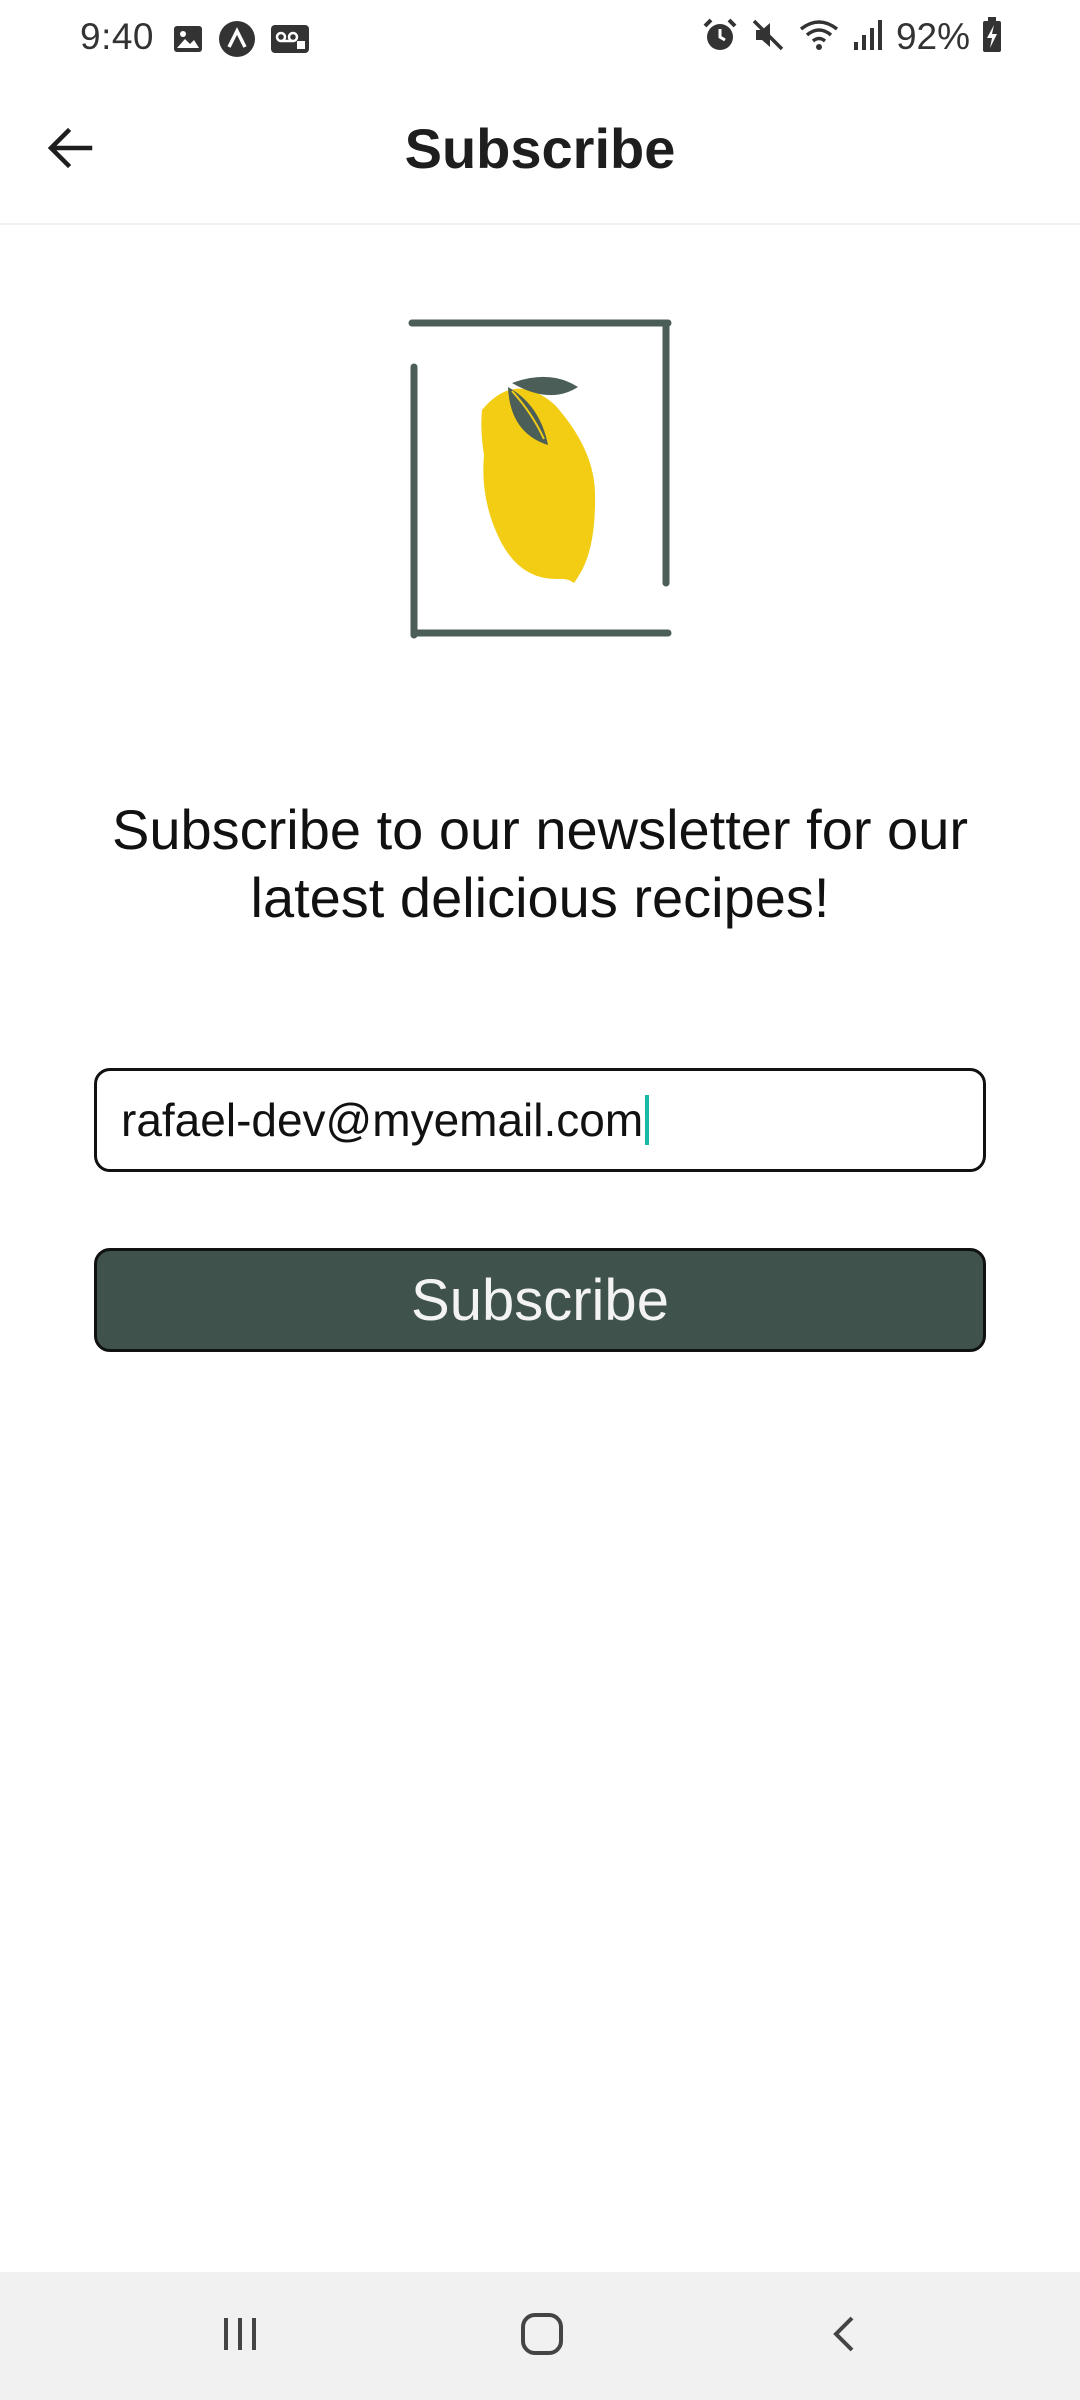  I want to click on status-time: 9:40, so click(117, 36).